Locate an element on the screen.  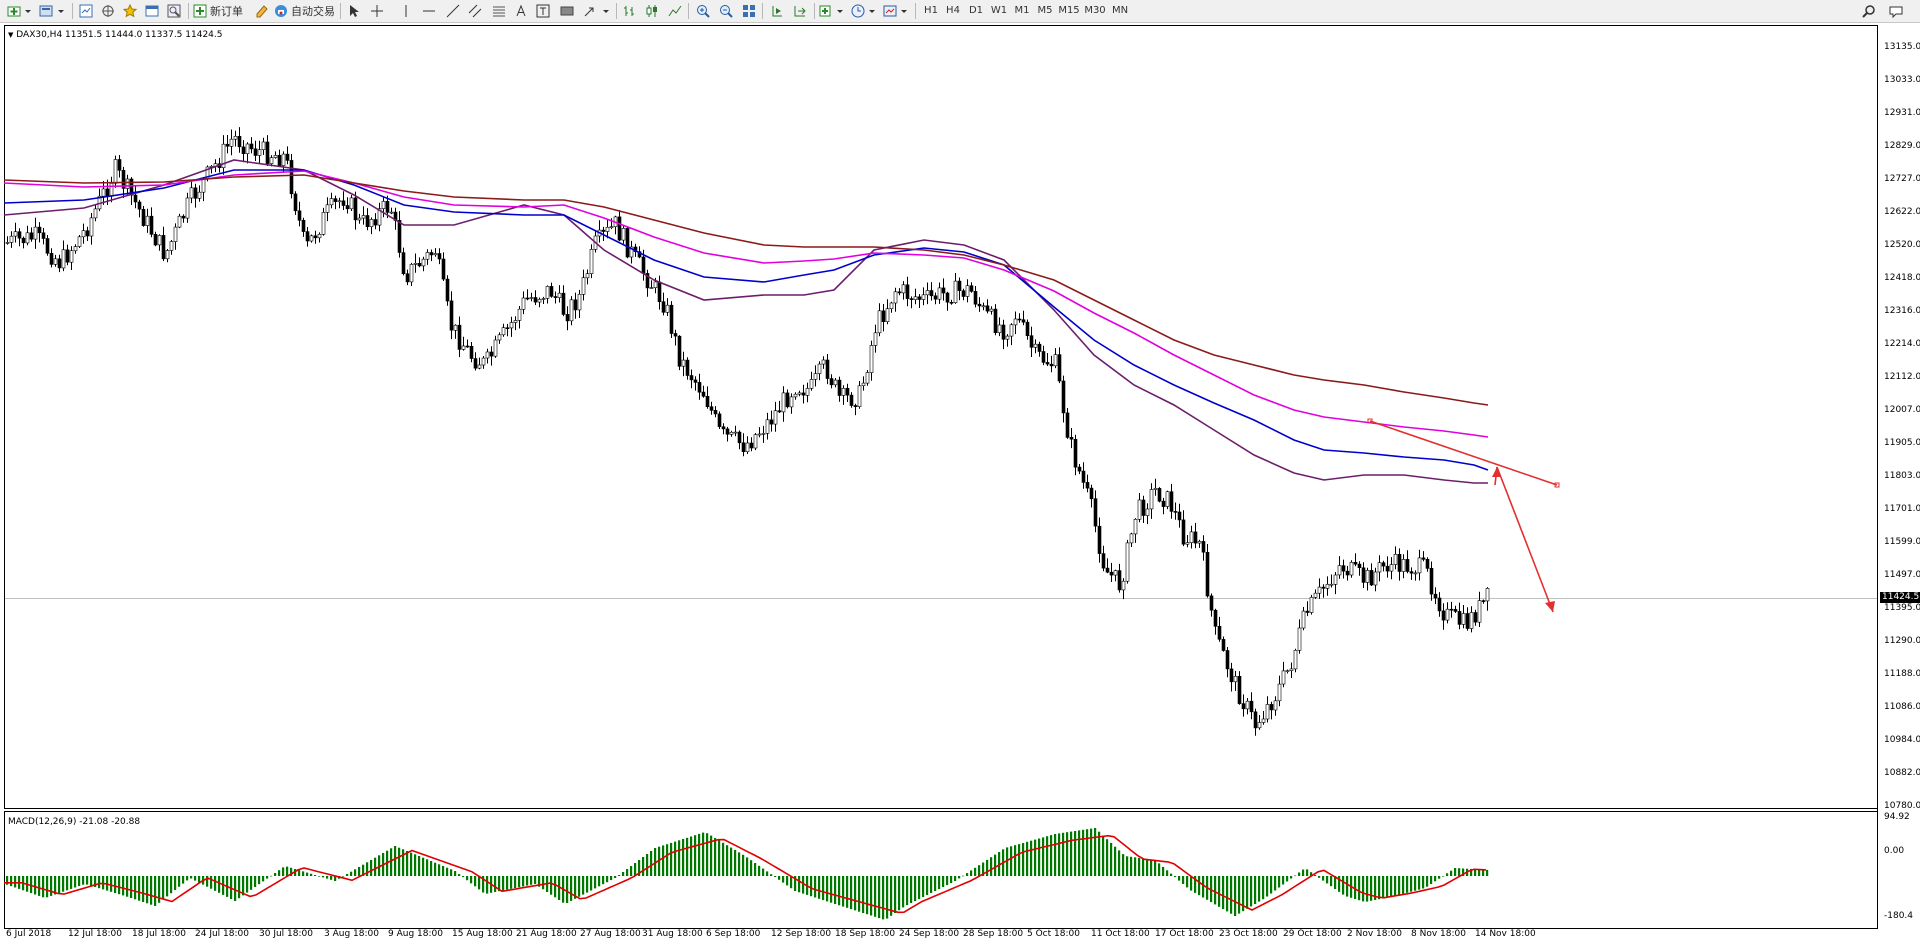
timeframe-m15: M15 is located at coordinates (1069, 11).